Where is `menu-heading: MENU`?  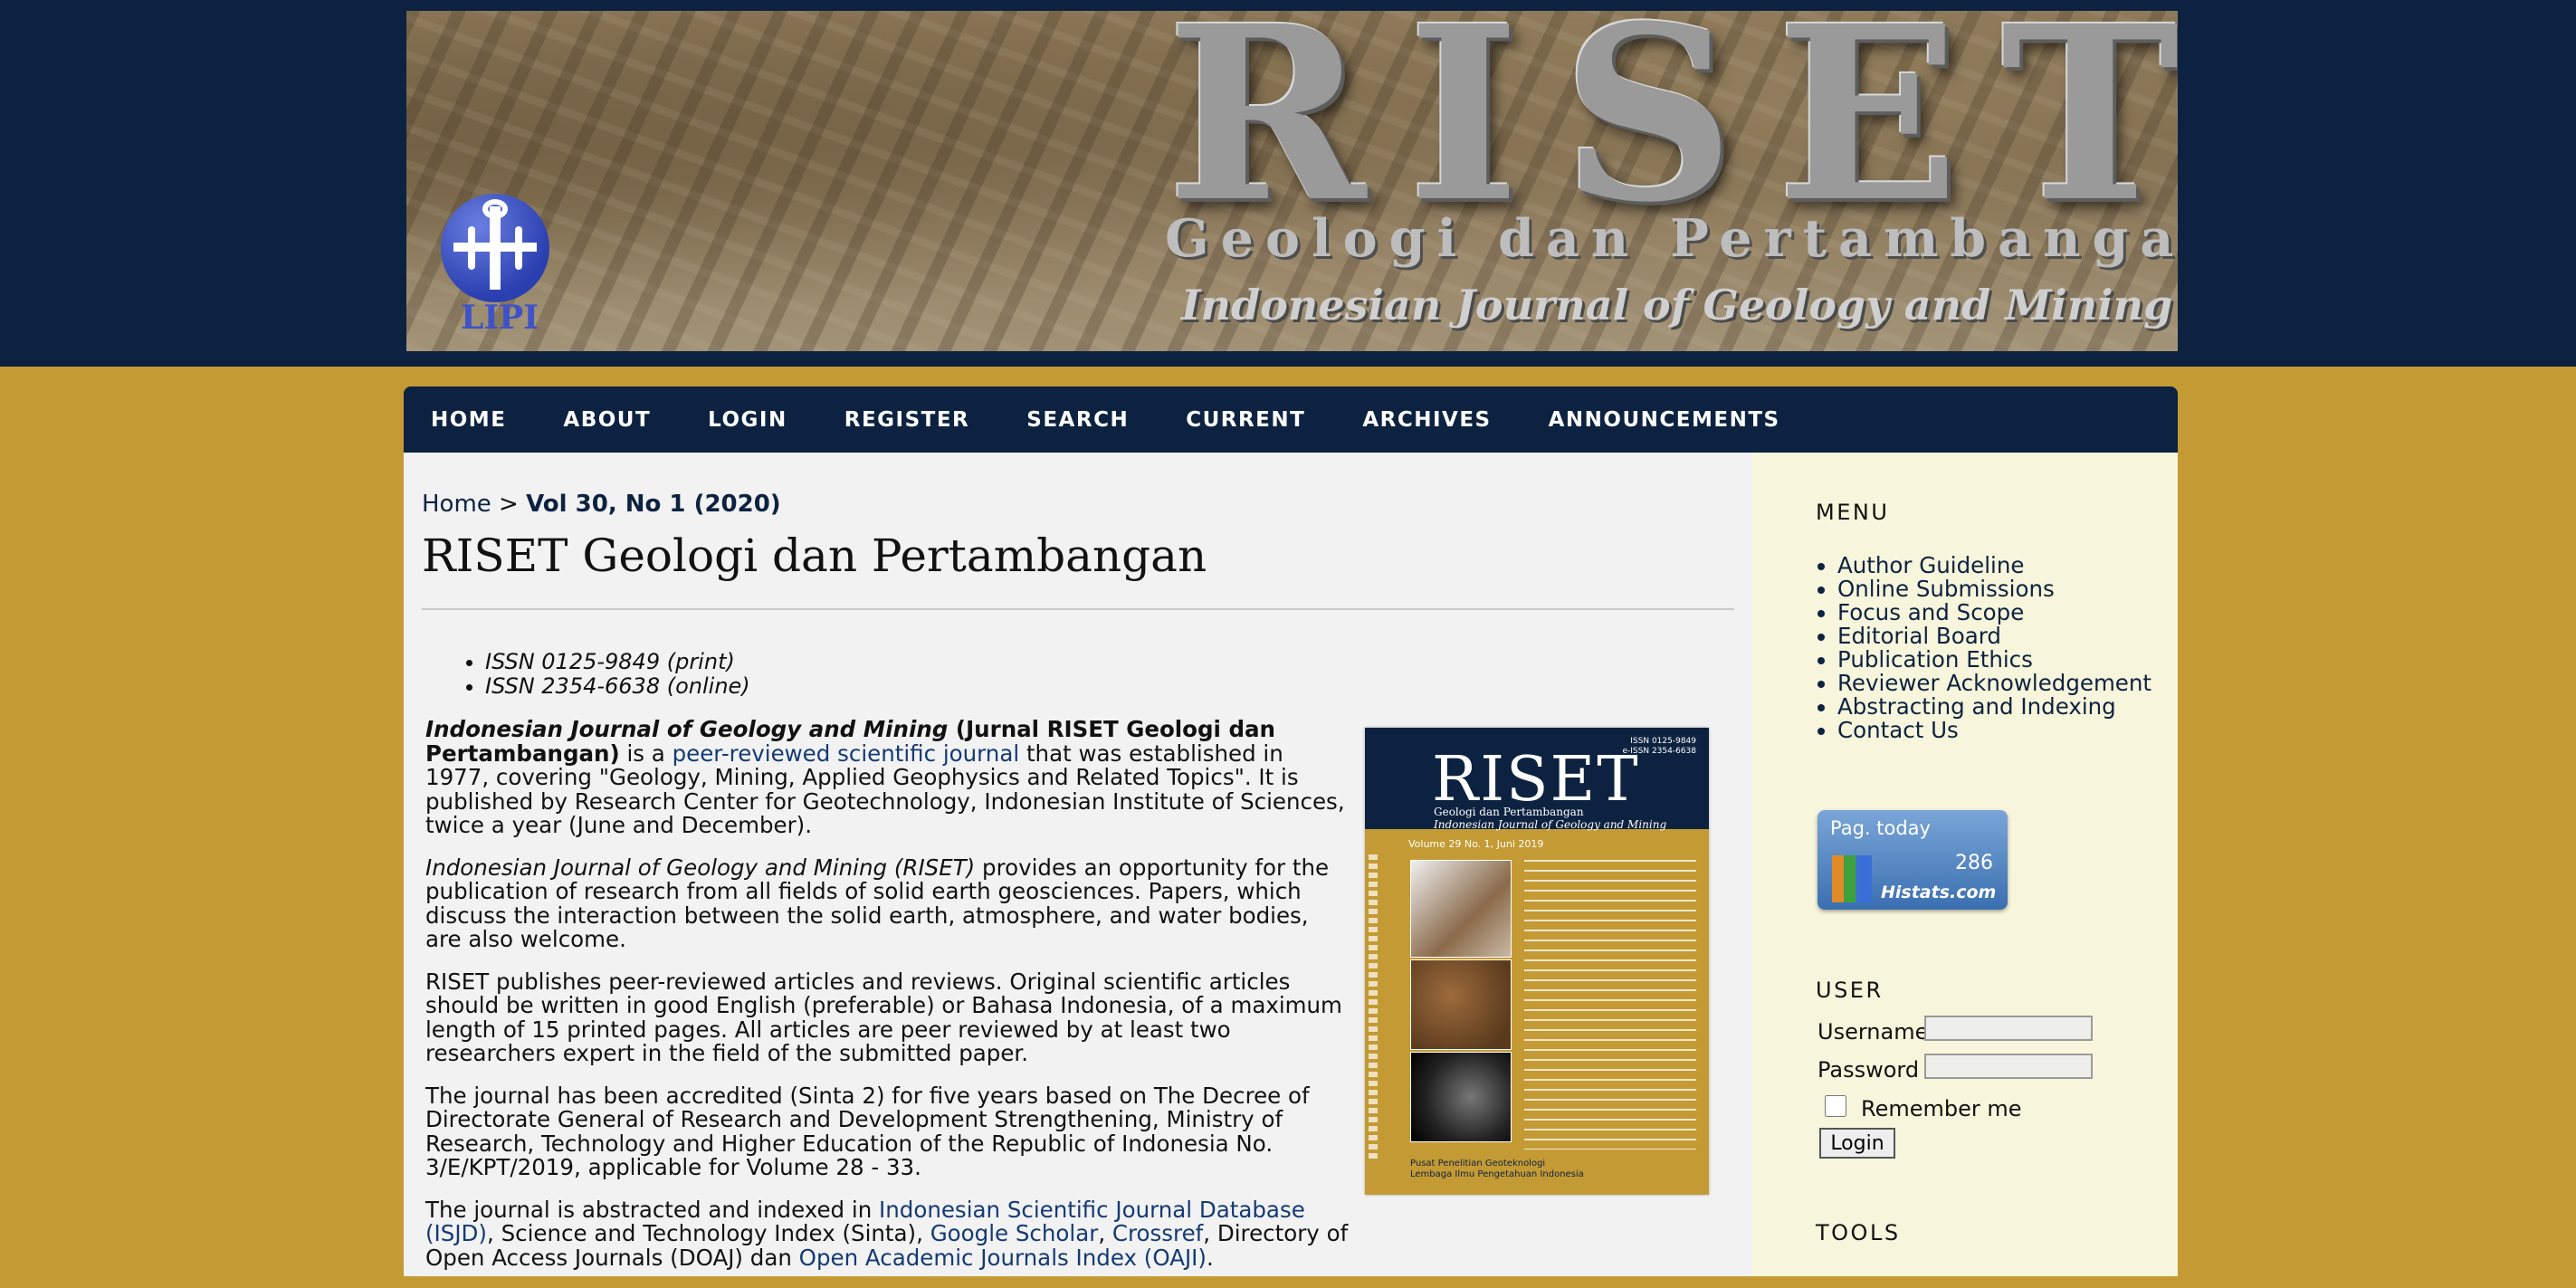 menu-heading: MENU is located at coordinates (1853, 513).